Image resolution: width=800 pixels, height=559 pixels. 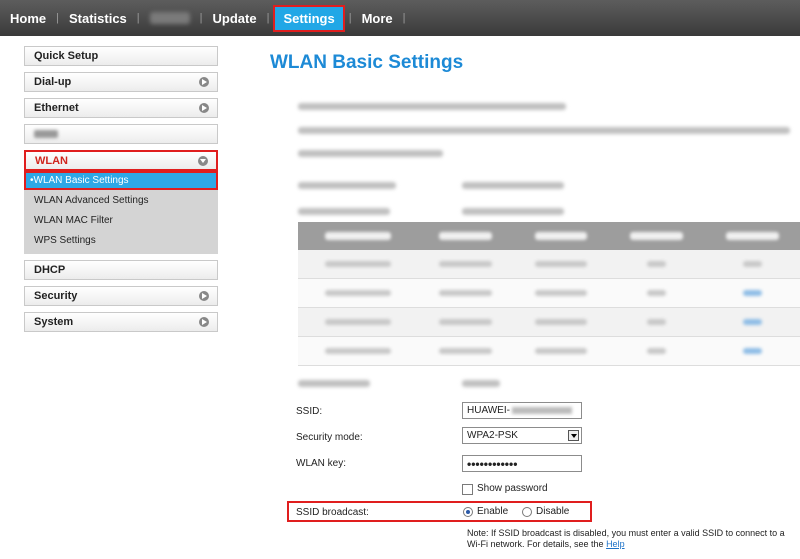 What do you see at coordinates (46, 134) in the screenshot?
I see `blurred-label` at bounding box center [46, 134].